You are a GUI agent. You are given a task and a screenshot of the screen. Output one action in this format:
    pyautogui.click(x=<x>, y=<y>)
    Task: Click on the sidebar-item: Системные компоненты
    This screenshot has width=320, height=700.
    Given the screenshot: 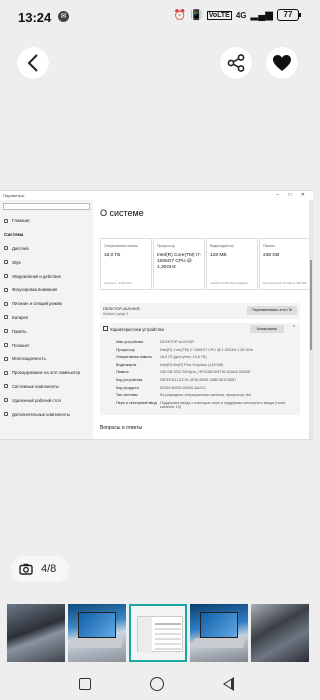 What is the action you would take?
    pyautogui.click(x=46, y=387)
    